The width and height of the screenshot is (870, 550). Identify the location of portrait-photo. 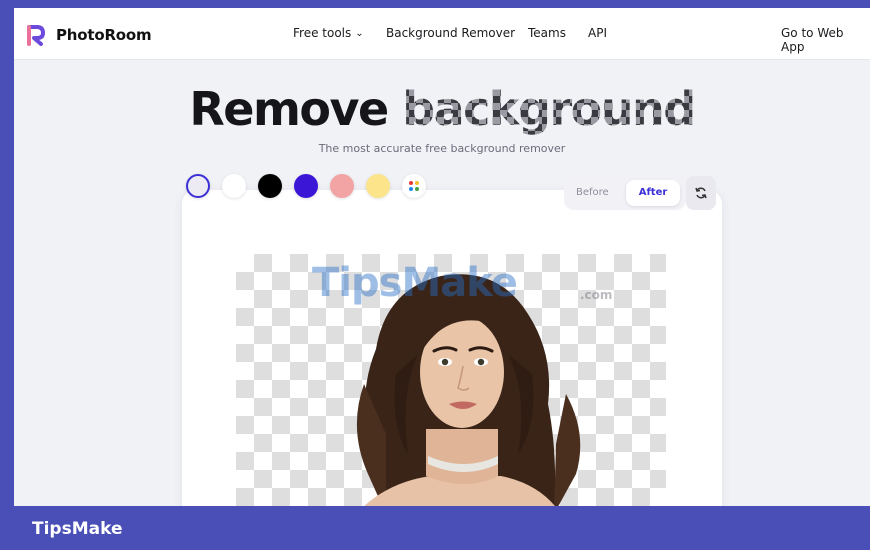
(468, 390).